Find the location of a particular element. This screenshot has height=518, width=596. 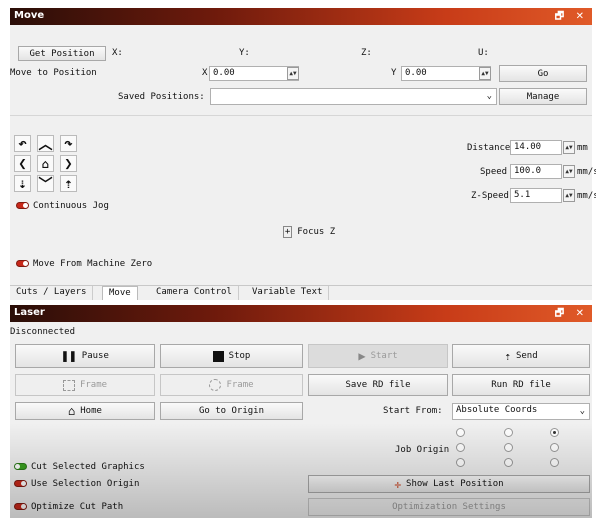

z-up-button: ⇡ is located at coordinates (68, 183).